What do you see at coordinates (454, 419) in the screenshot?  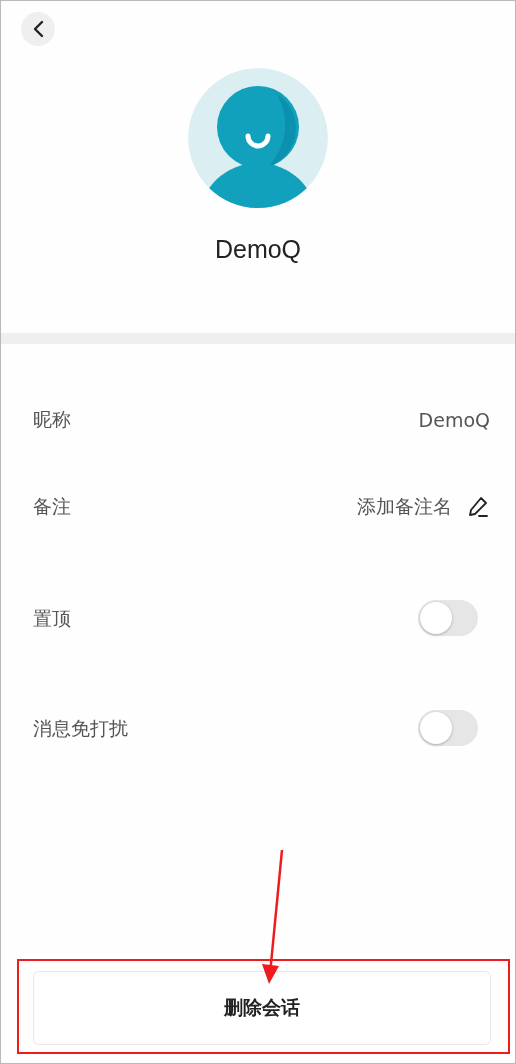 I see `setting-value: DemoQ` at bounding box center [454, 419].